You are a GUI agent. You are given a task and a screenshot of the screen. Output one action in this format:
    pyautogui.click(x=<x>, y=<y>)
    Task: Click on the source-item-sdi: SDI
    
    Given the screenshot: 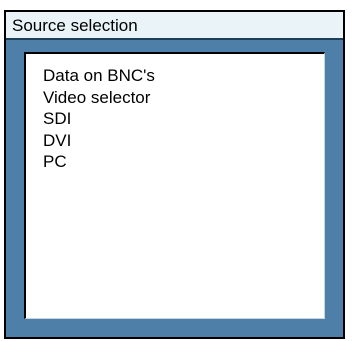 What is the action you would take?
    pyautogui.click(x=175, y=119)
    